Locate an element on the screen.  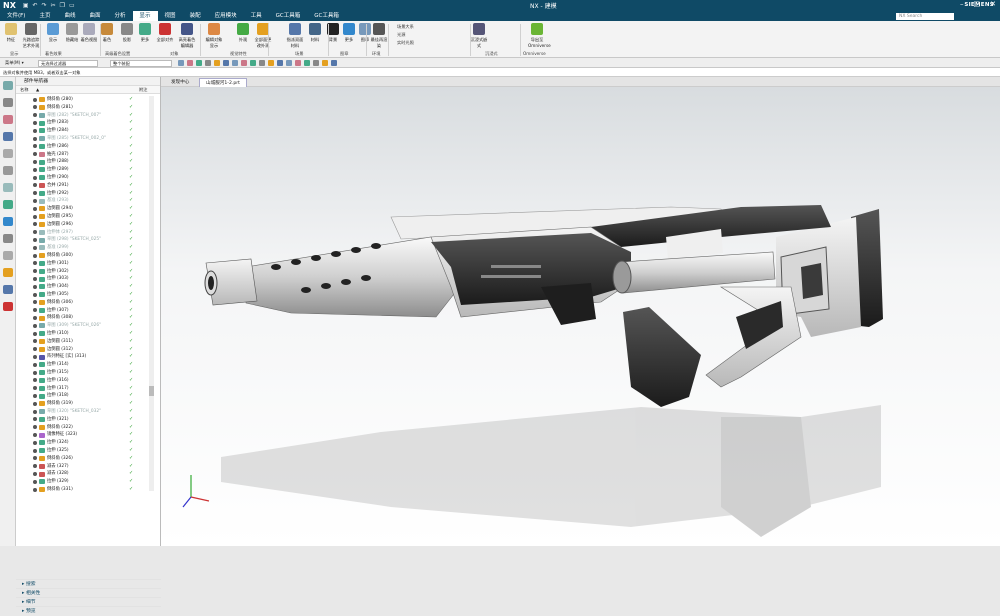
ribbon-small-1: 光源 is located at coordinates (401, 35).